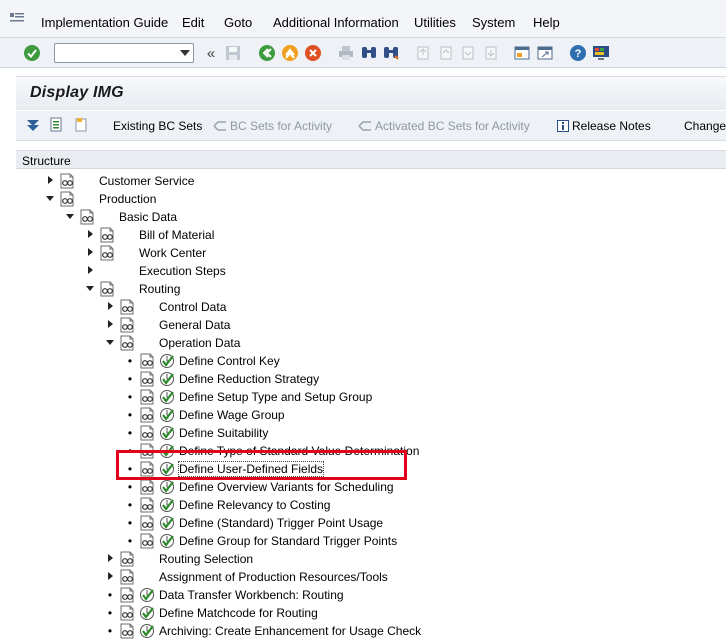 This screenshot has height=639, width=726. What do you see at coordinates (371, 361) in the screenshot?
I see `tree-row: • Define Control Key` at bounding box center [371, 361].